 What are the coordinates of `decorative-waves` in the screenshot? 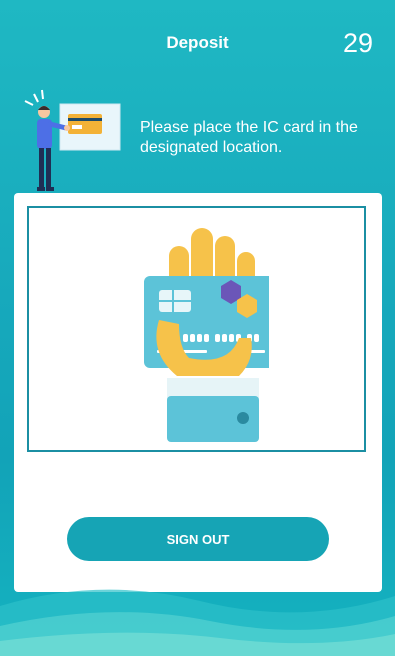 It's located at (197, 622).